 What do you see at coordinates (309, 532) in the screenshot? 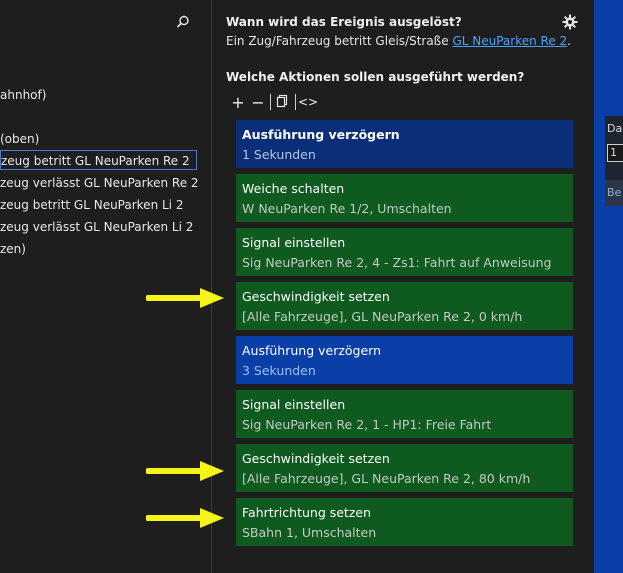
I see `action-subtitle: SBahn 1, Umschalten` at bounding box center [309, 532].